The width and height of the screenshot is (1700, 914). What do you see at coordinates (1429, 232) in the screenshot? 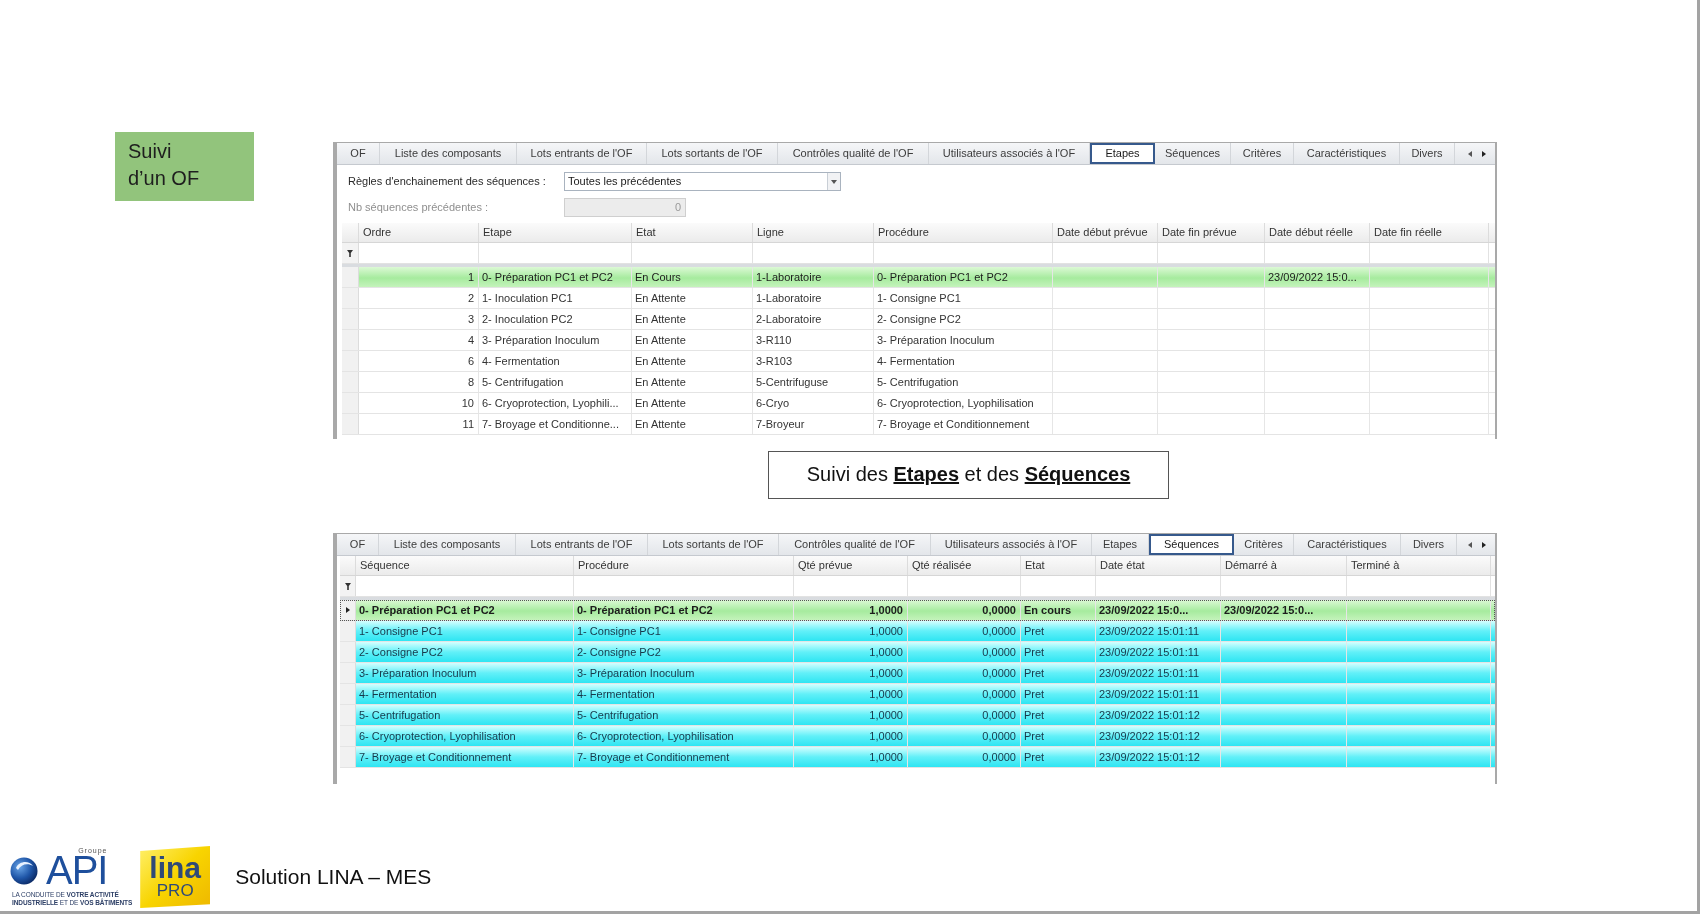
I see `column-header: Date fin réelle` at bounding box center [1429, 232].